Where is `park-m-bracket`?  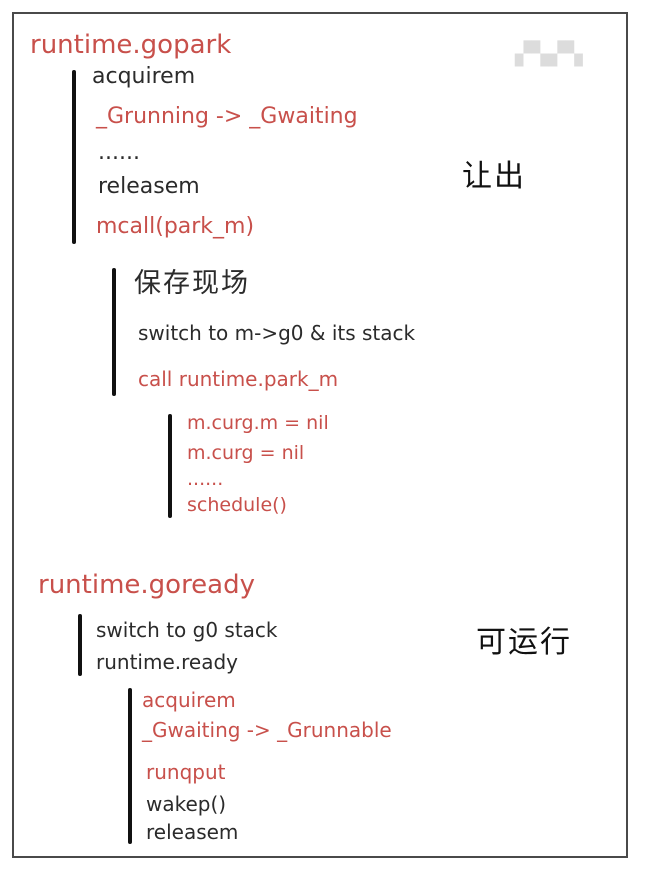 park-m-bracket is located at coordinates (170, 466).